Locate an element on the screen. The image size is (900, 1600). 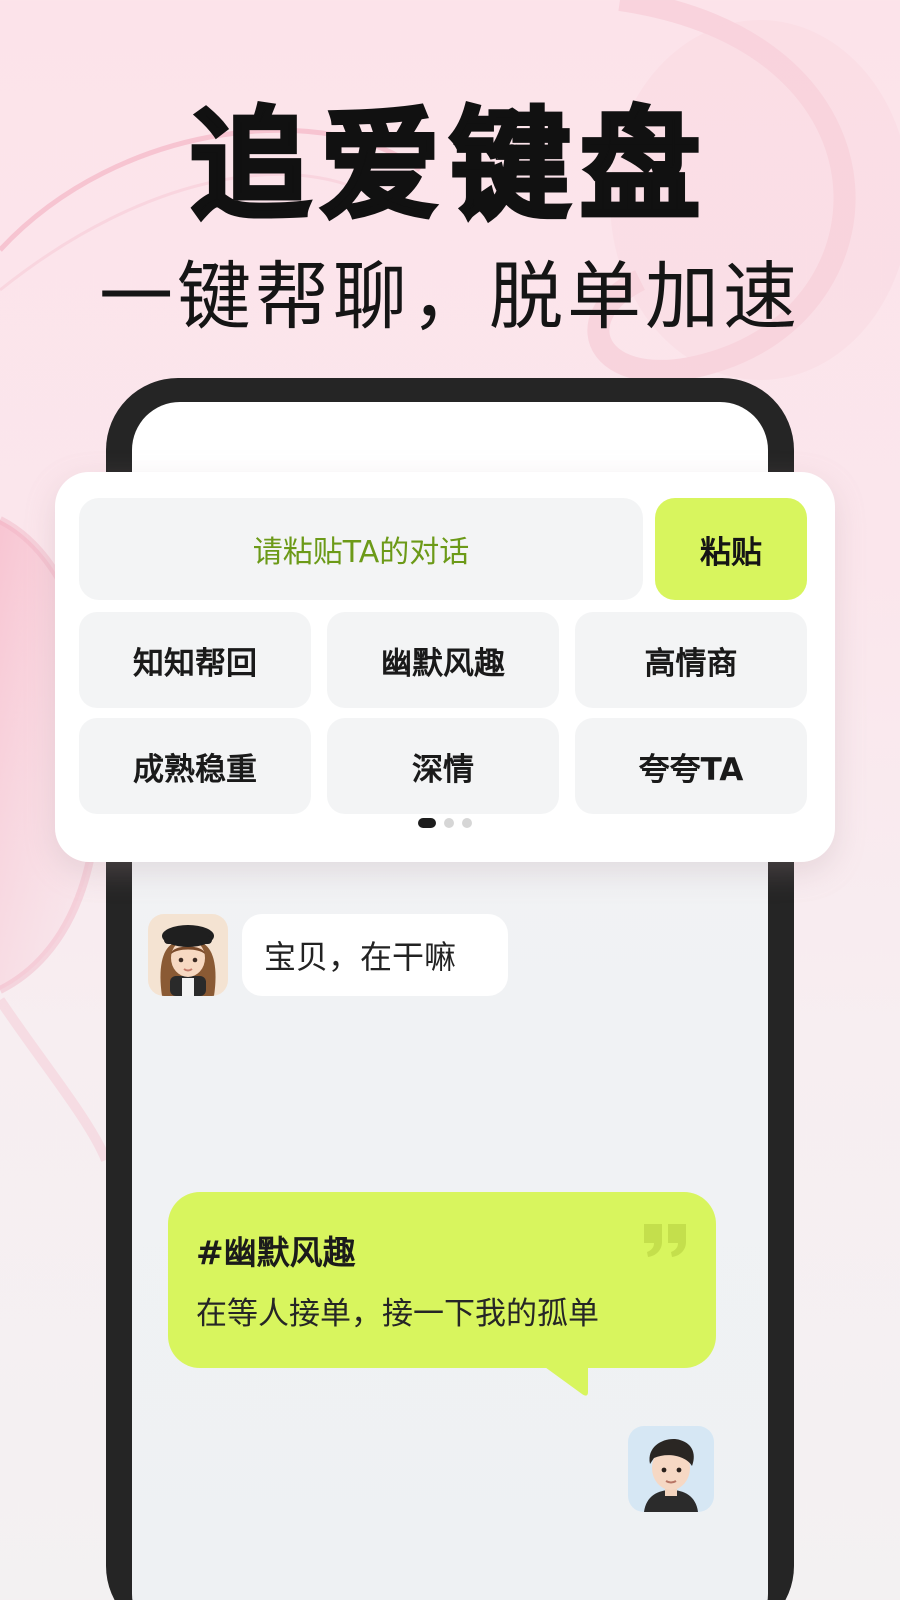
boy-avatar is located at coordinates (671, 1469).